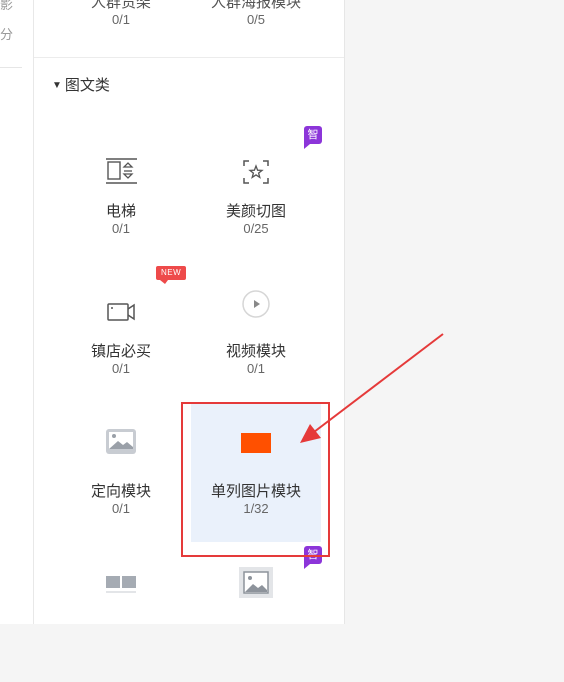 The image size is (564, 682). Describe the element at coordinates (120, 211) in the screenshot. I see `module-name: 电梯` at that location.